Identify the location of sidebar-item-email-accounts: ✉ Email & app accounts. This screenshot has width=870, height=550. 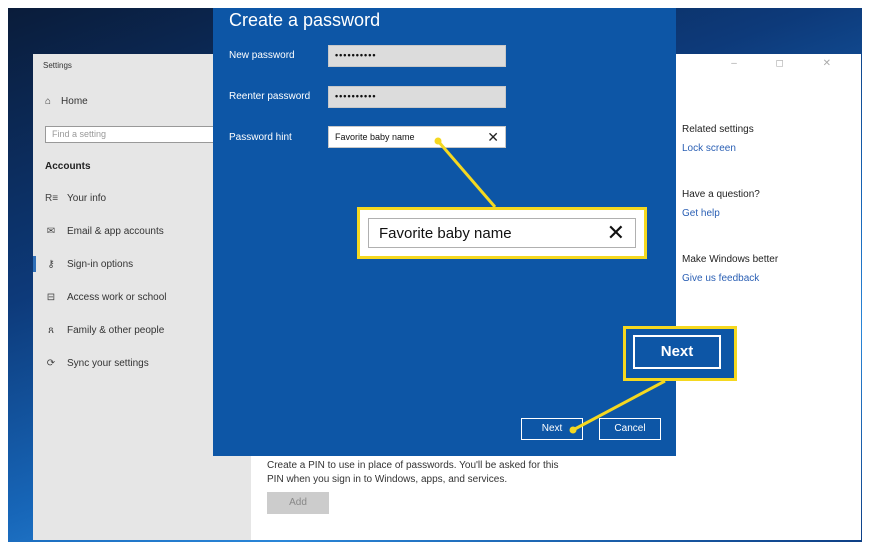
(104, 231).